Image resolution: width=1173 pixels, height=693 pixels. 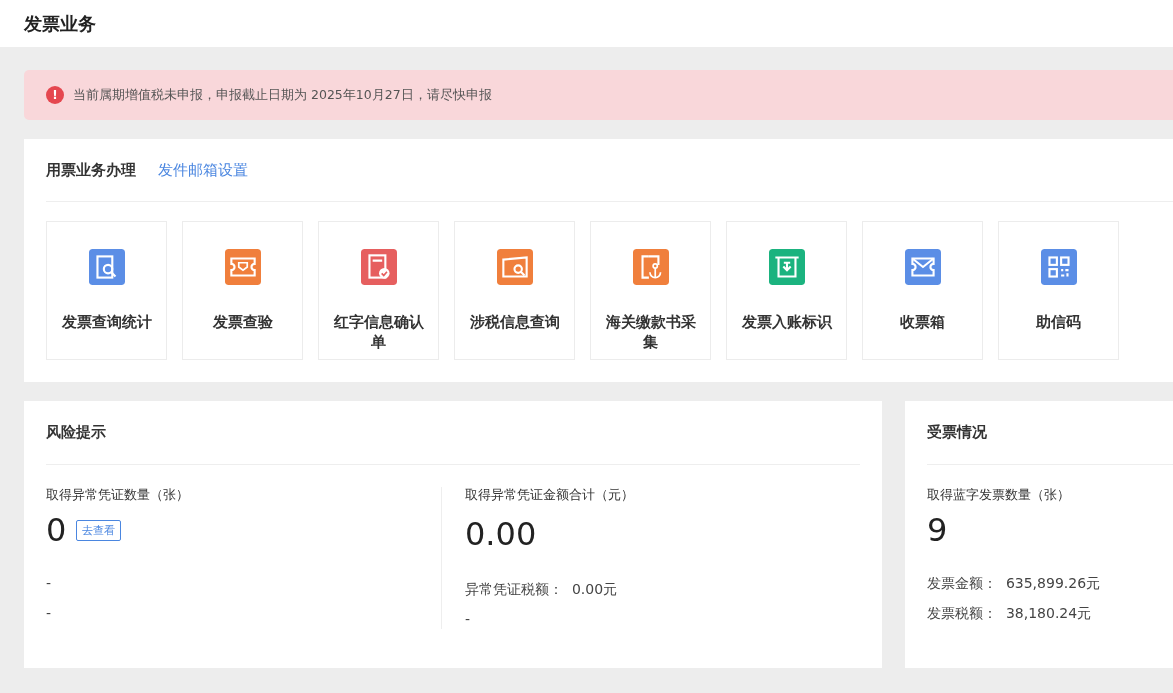 I want to click on tile-label: 海关缴款书采集, so click(x=650, y=332).